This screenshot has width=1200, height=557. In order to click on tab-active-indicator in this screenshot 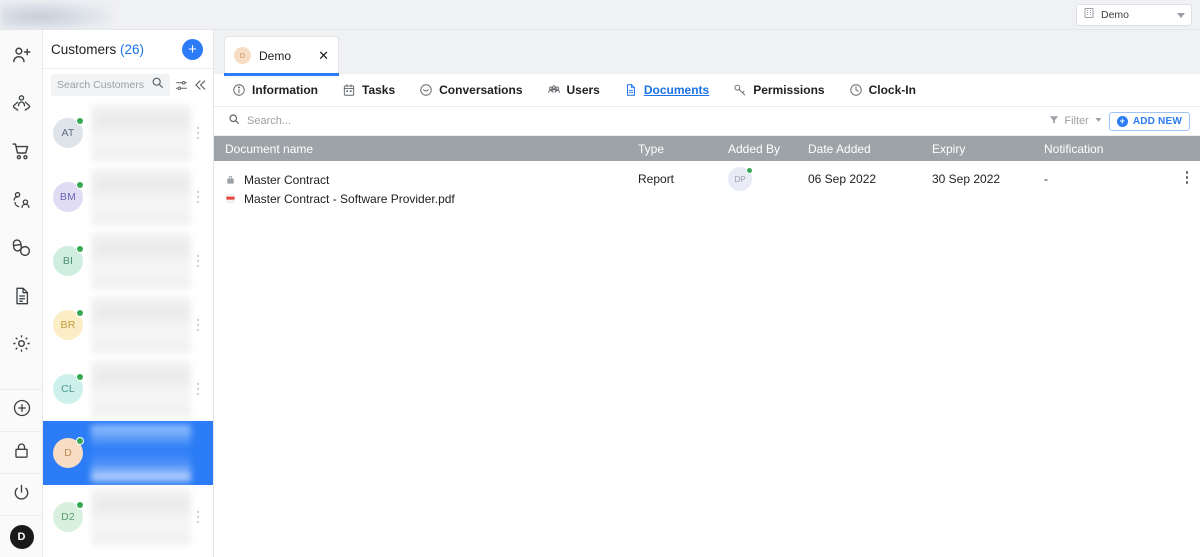, I will do `click(281, 74)`.